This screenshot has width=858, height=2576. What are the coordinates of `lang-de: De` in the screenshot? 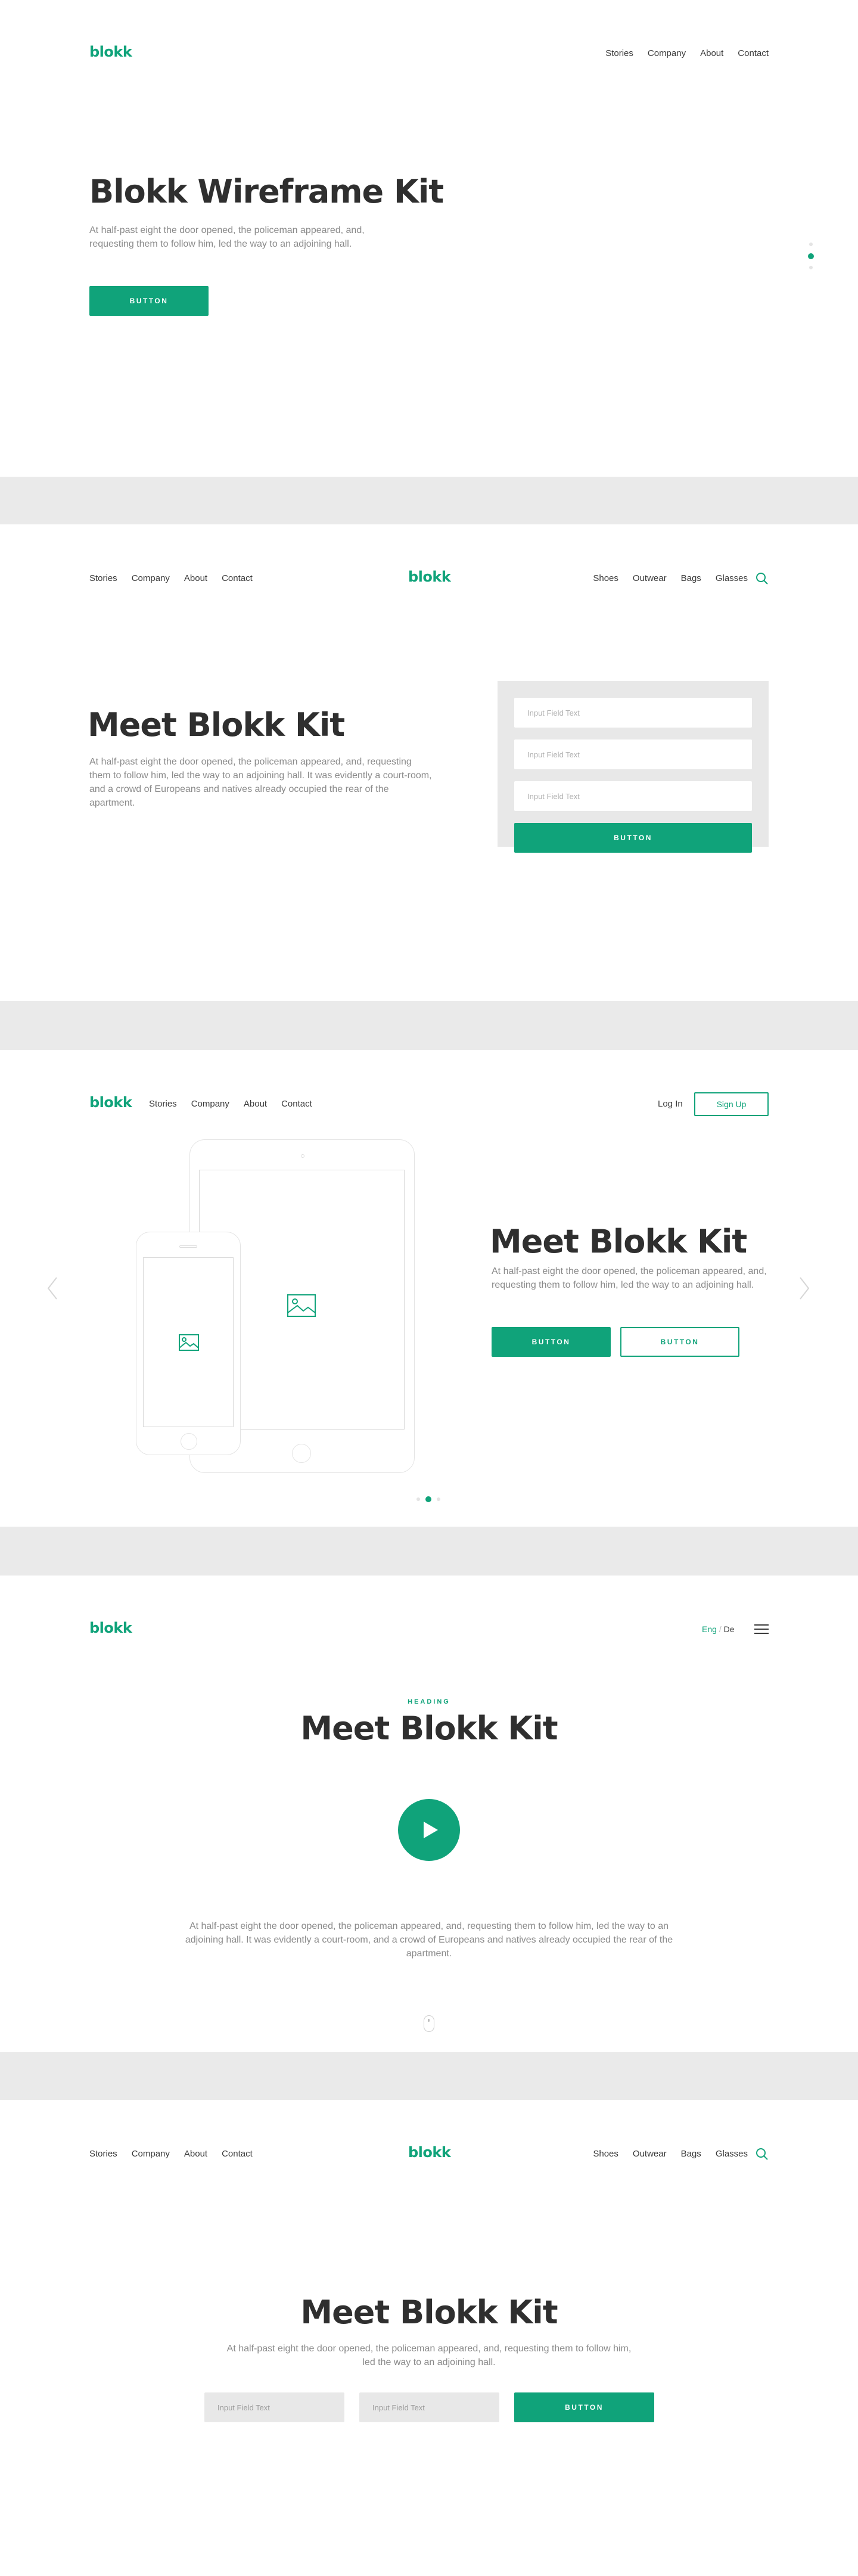 It's located at (729, 1629).